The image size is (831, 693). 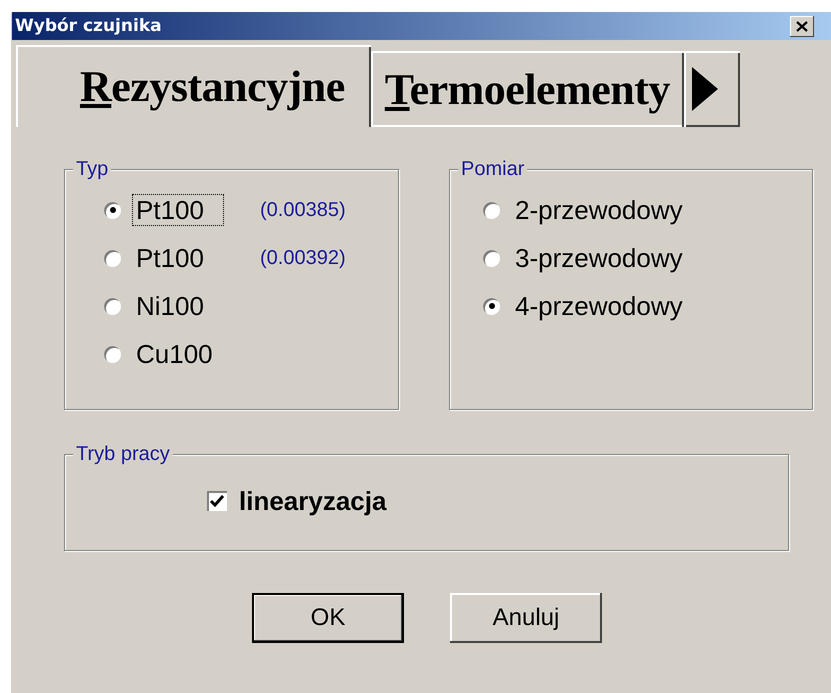 What do you see at coordinates (599, 306) in the screenshot?
I see `radio-label: 4-przewodowy` at bounding box center [599, 306].